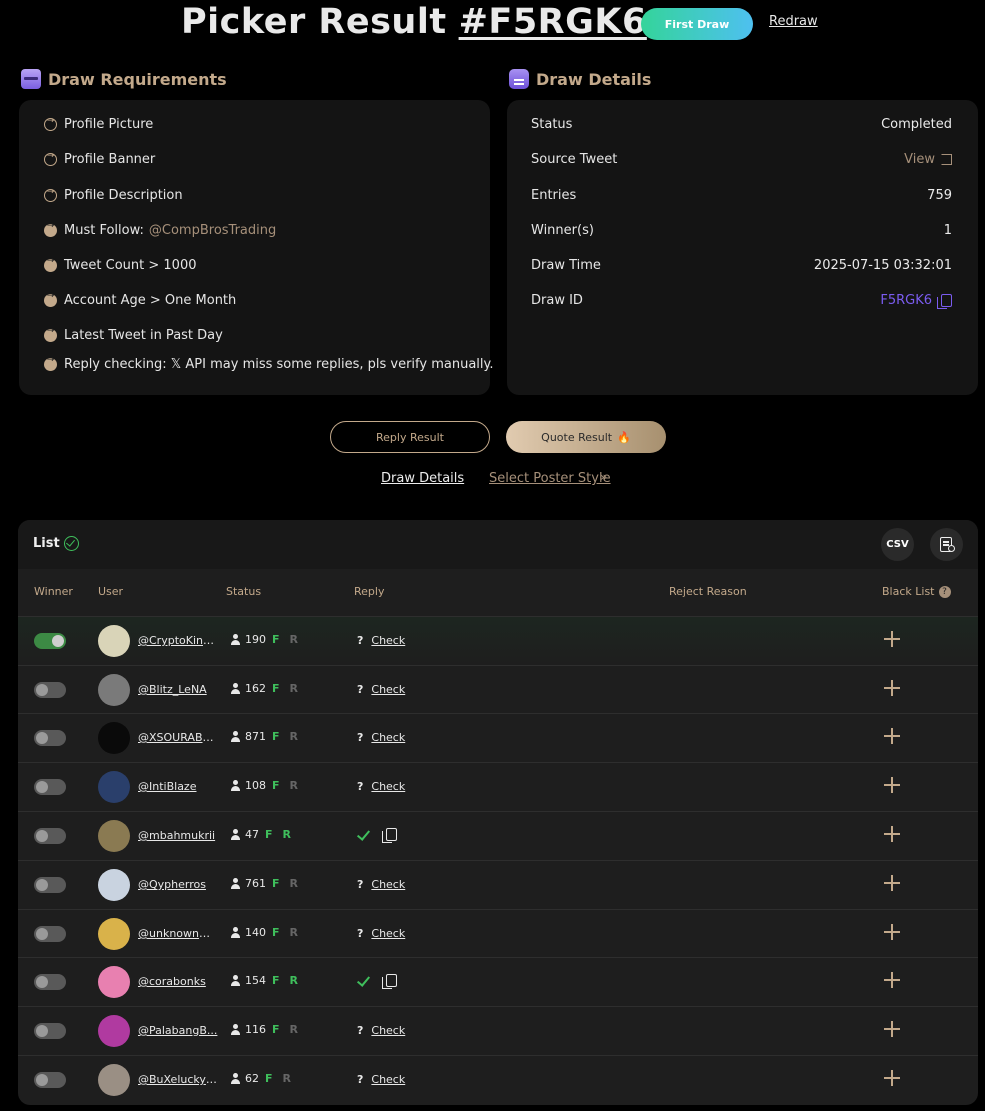 The height and width of the screenshot is (1111, 985). Describe the element at coordinates (252, 1078) in the screenshot. I see `follower-count: 62` at that location.